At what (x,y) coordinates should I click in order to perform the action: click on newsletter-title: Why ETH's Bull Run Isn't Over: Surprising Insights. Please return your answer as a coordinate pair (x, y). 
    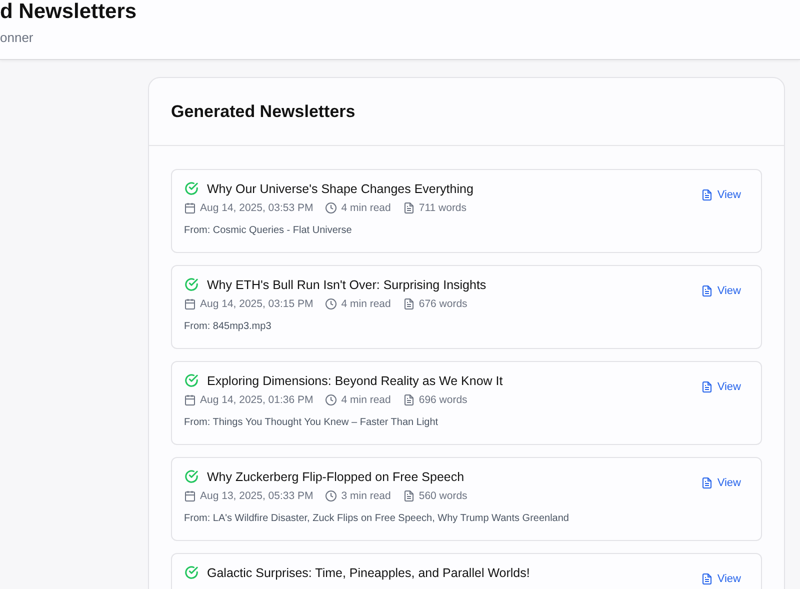
    Looking at the image, I should click on (346, 285).